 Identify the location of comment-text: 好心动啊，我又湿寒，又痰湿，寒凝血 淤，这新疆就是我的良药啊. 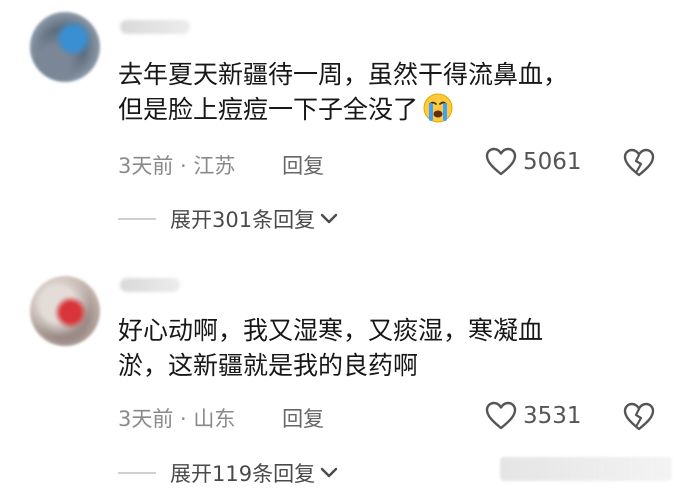
(398, 348).